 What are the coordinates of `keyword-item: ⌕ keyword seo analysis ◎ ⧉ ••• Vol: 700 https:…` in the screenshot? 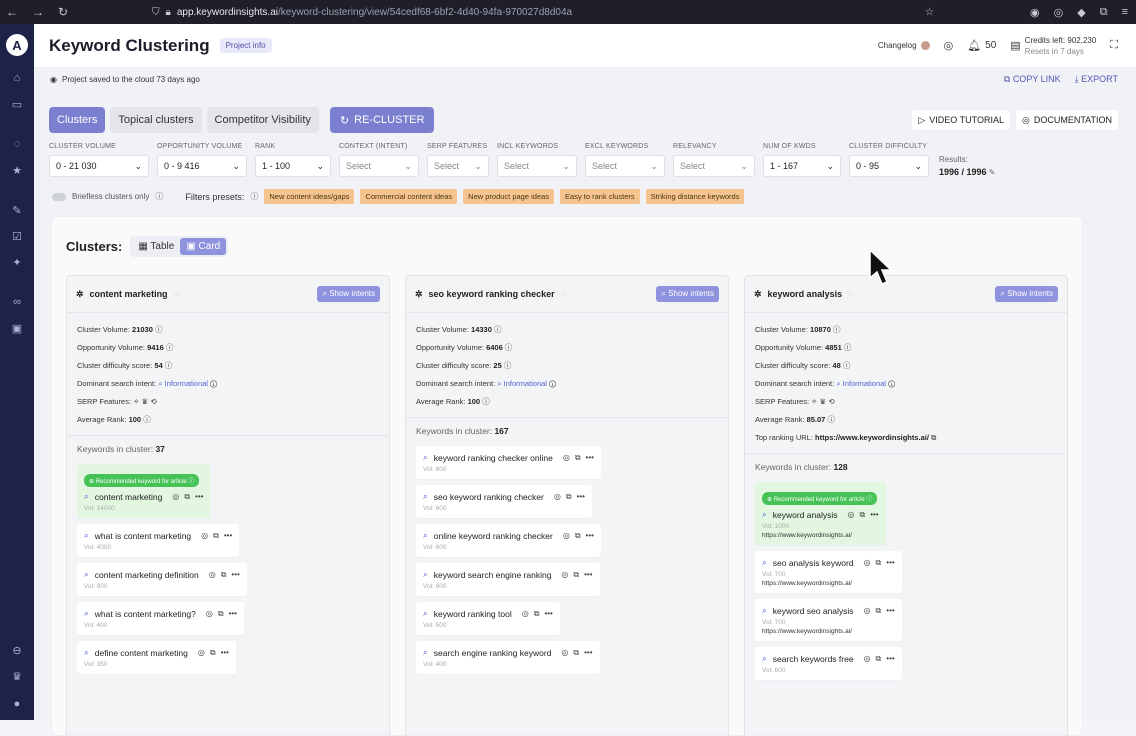 It's located at (828, 620).